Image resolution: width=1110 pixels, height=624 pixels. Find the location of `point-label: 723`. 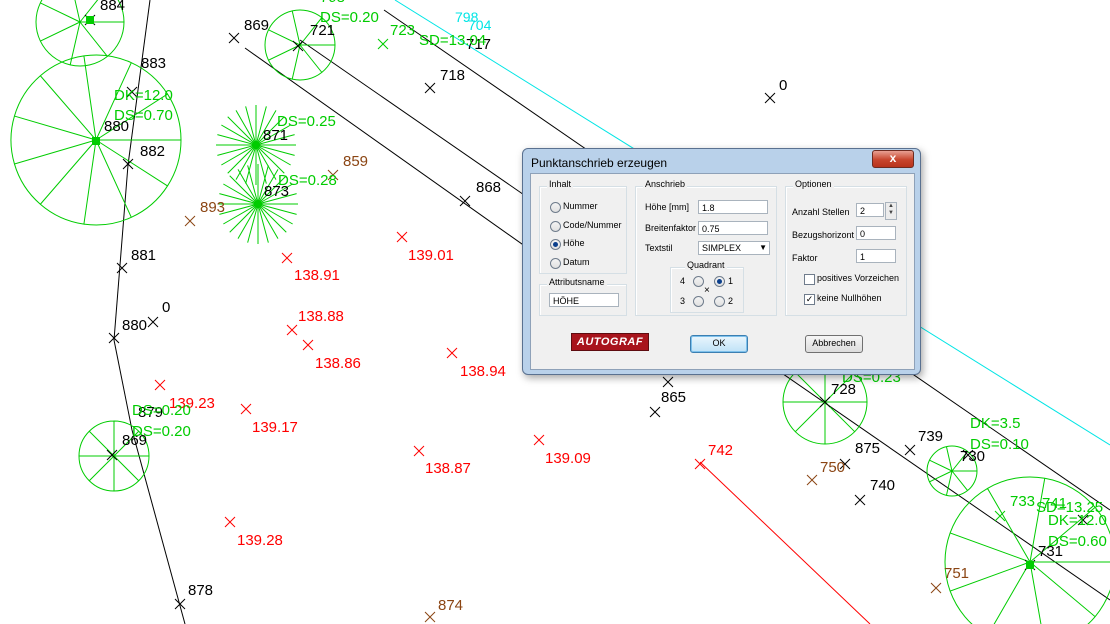

point-label: 723 is located at coordinates (402, 30).